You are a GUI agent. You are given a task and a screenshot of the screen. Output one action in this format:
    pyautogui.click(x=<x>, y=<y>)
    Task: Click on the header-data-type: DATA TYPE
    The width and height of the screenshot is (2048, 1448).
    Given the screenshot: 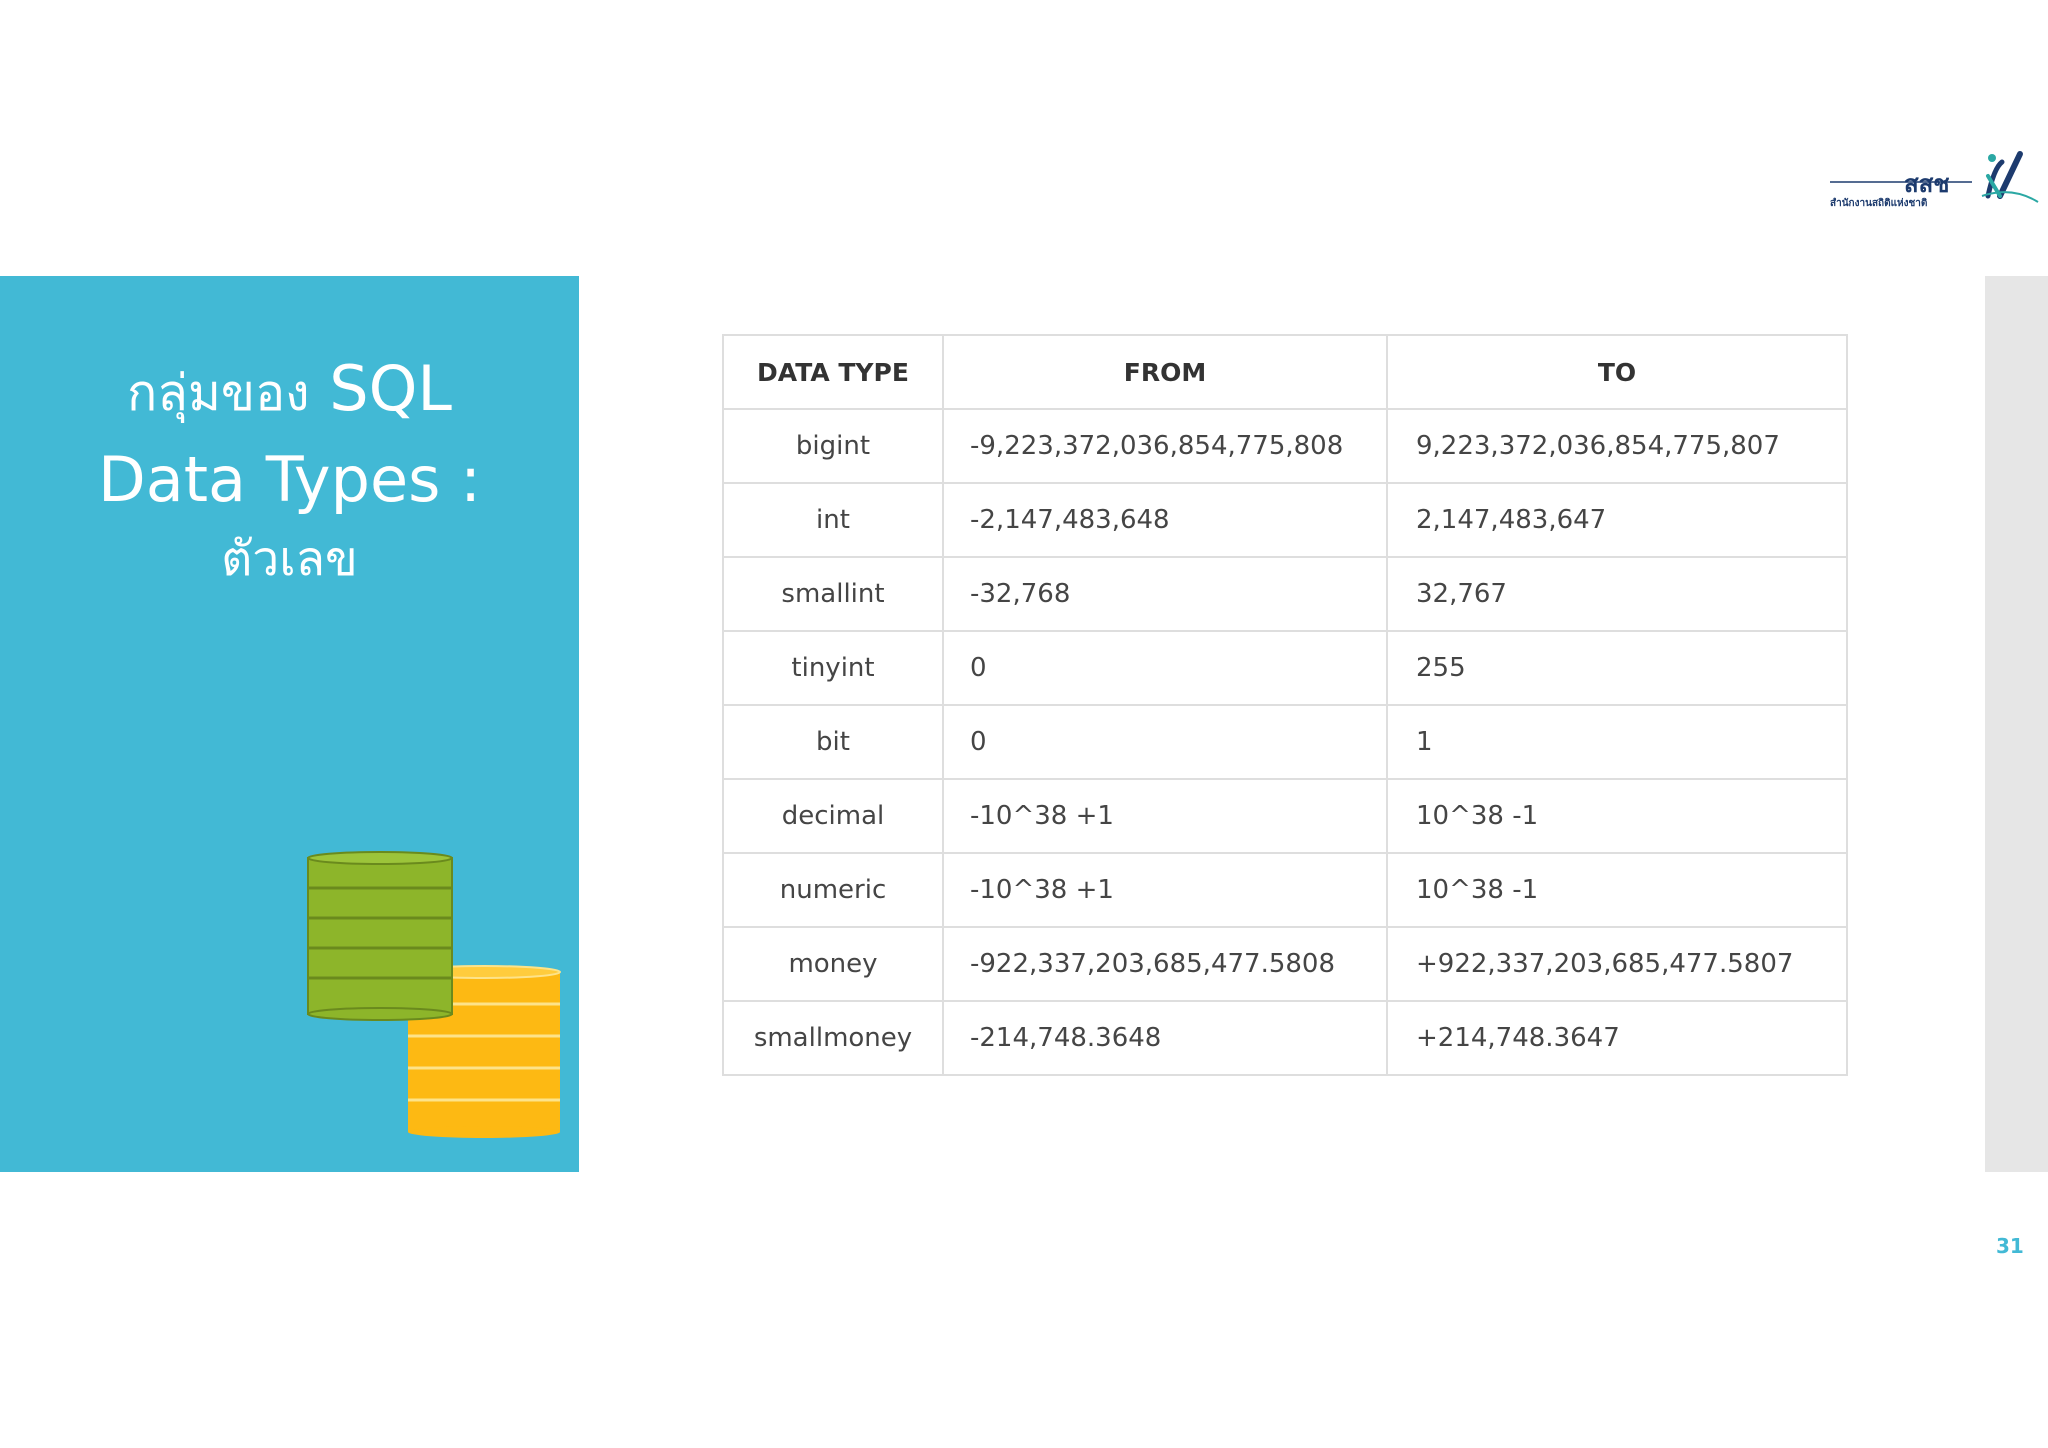 What is the action you would take?
    pyautogui.click(x=833, y=372)
    